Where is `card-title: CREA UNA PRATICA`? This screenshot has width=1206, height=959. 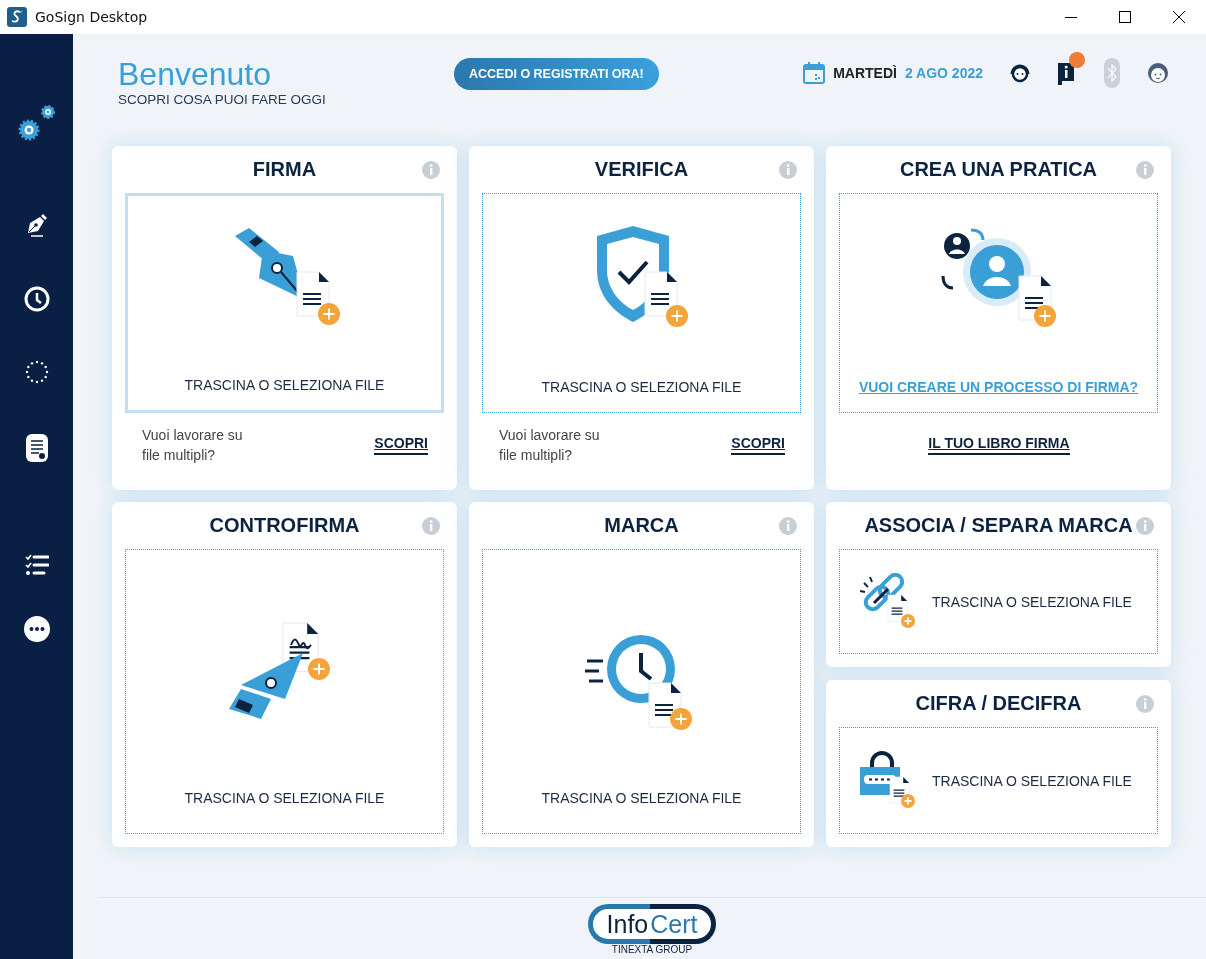 card-title: CREA UNA PRATICA is located at coordinates (998, 169).